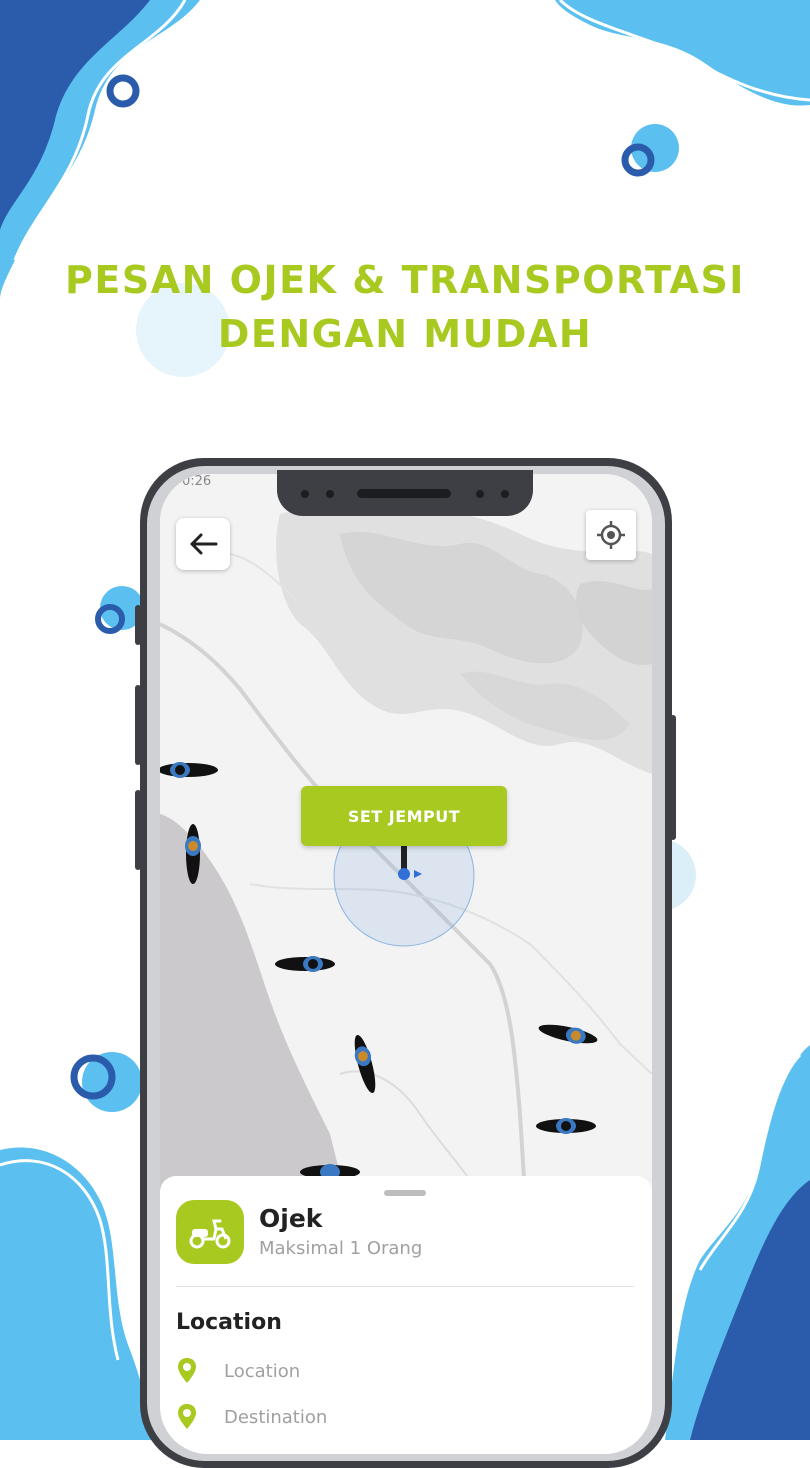 Image resolution: width=810 pixels, height=1468 pixels. I want to click on notch-sensors, so click(405, 493).